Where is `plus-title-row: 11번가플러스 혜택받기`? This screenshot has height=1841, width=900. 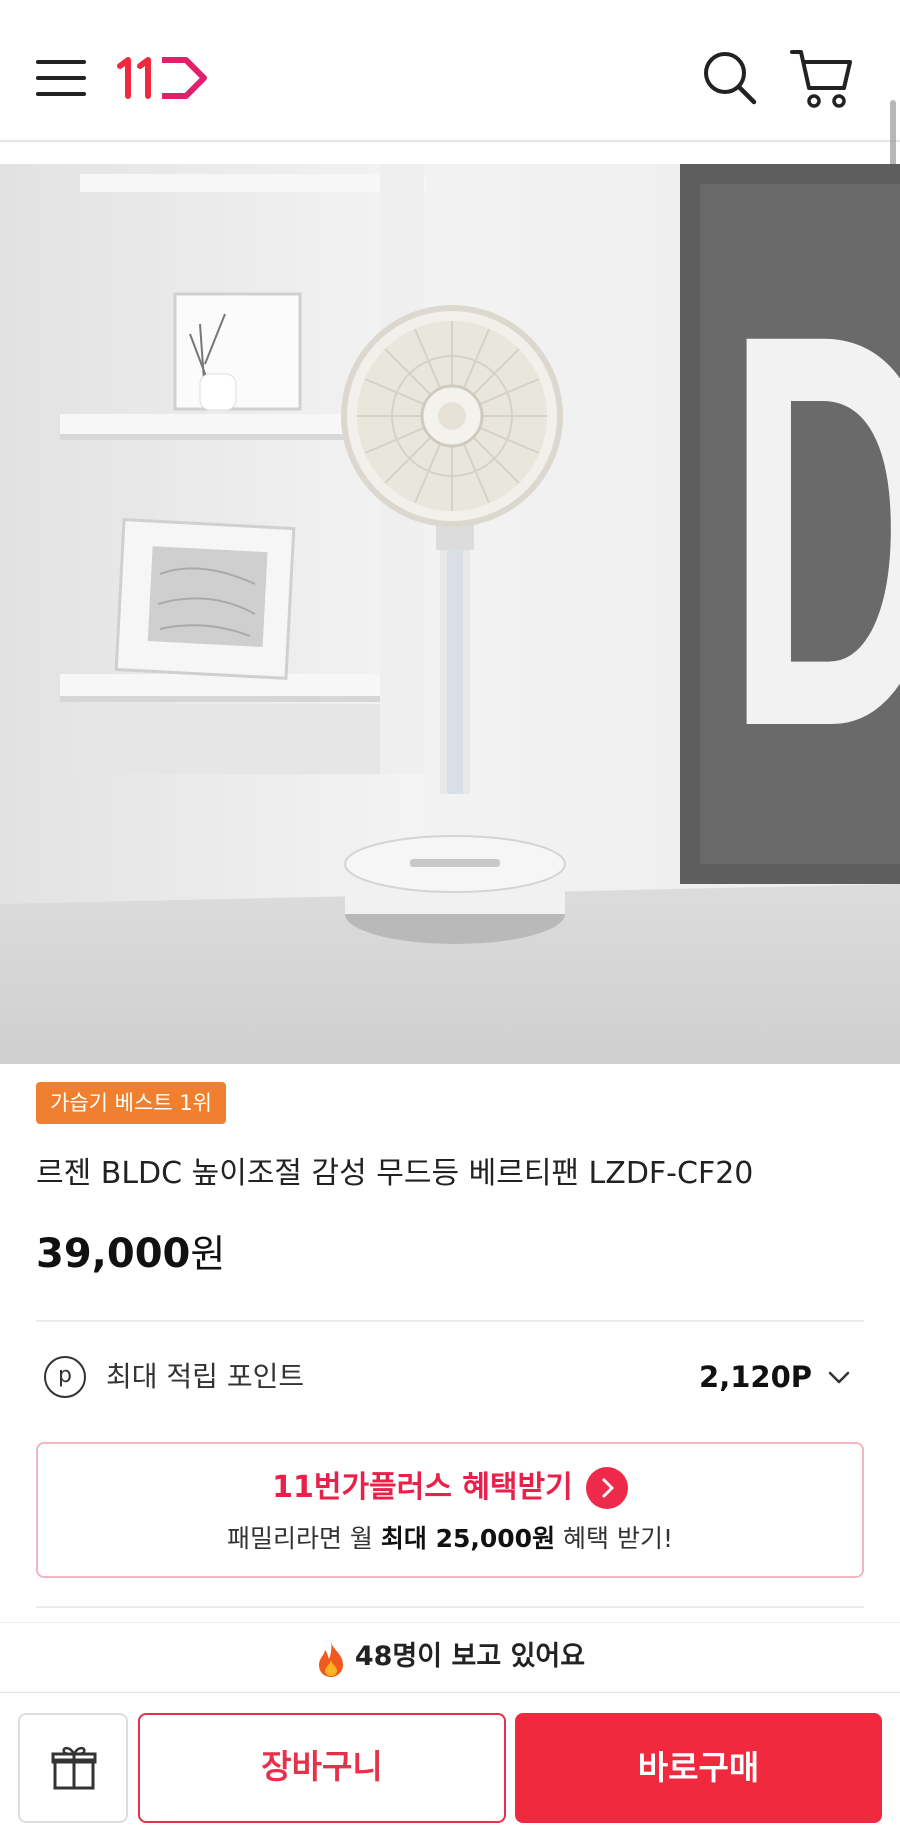
plus-title-row: 11번가플러스 혜택받기 is located at coordinates (450, 1488).